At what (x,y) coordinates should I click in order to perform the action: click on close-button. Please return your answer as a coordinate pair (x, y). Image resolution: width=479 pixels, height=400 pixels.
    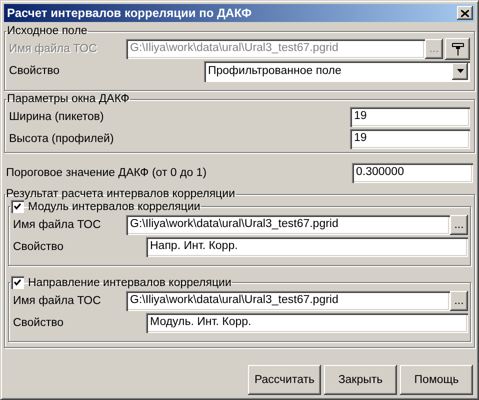
    Looking at the image, I should click on (465, 13).